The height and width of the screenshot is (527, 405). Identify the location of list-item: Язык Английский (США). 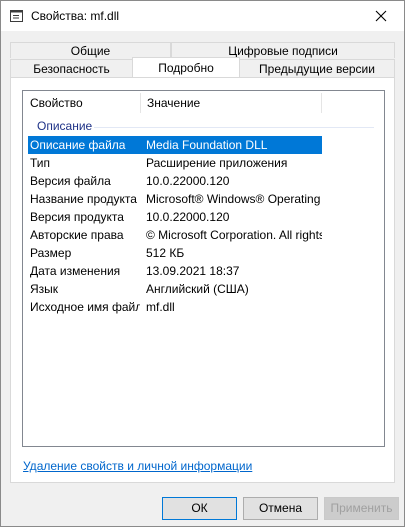
(175, 289).